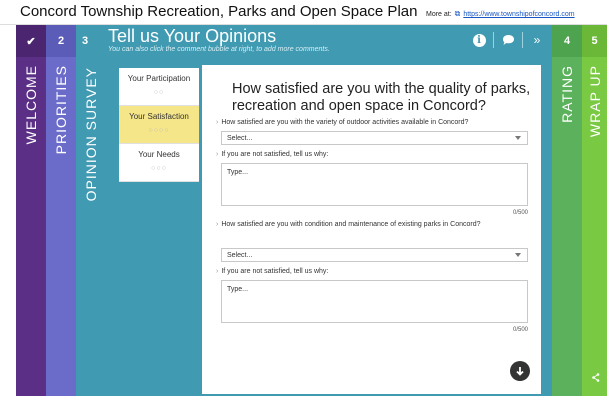 This screenshot has width=607, height=404. What do you see at coordinates (567, 210) in the screenshot?
I see `step-rating: 4 RATING` at bounding box center [567, 210].